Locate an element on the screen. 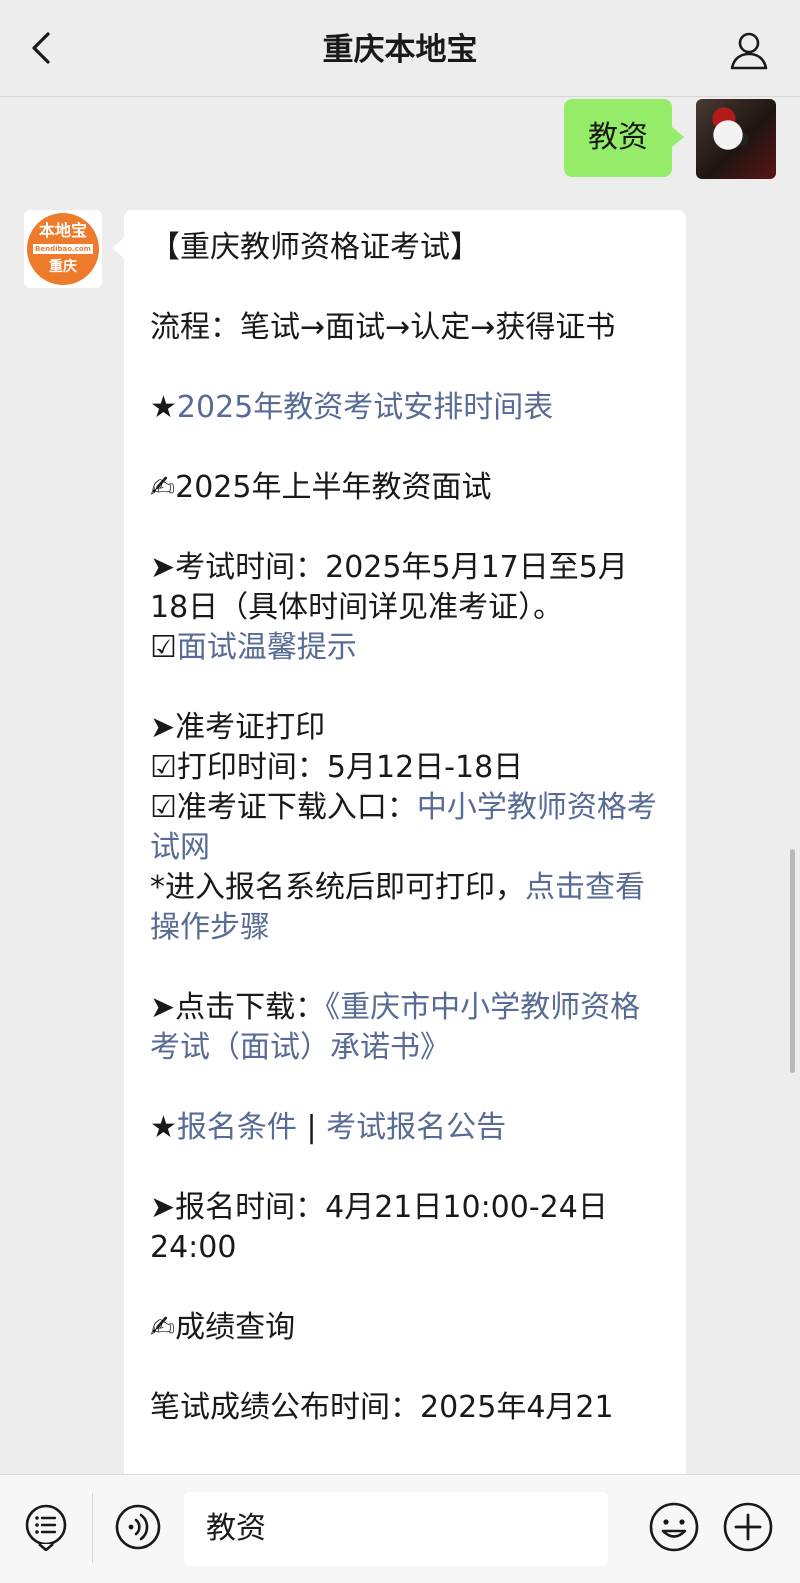  schedule-line: ★2025年教资考试安排时间表 is located at coordinates (406, 408).